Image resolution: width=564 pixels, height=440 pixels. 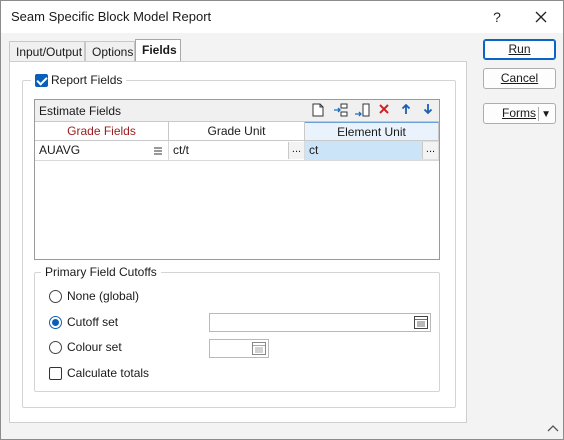 I want to click on insert-row-icon, so click(x=340, y=111).